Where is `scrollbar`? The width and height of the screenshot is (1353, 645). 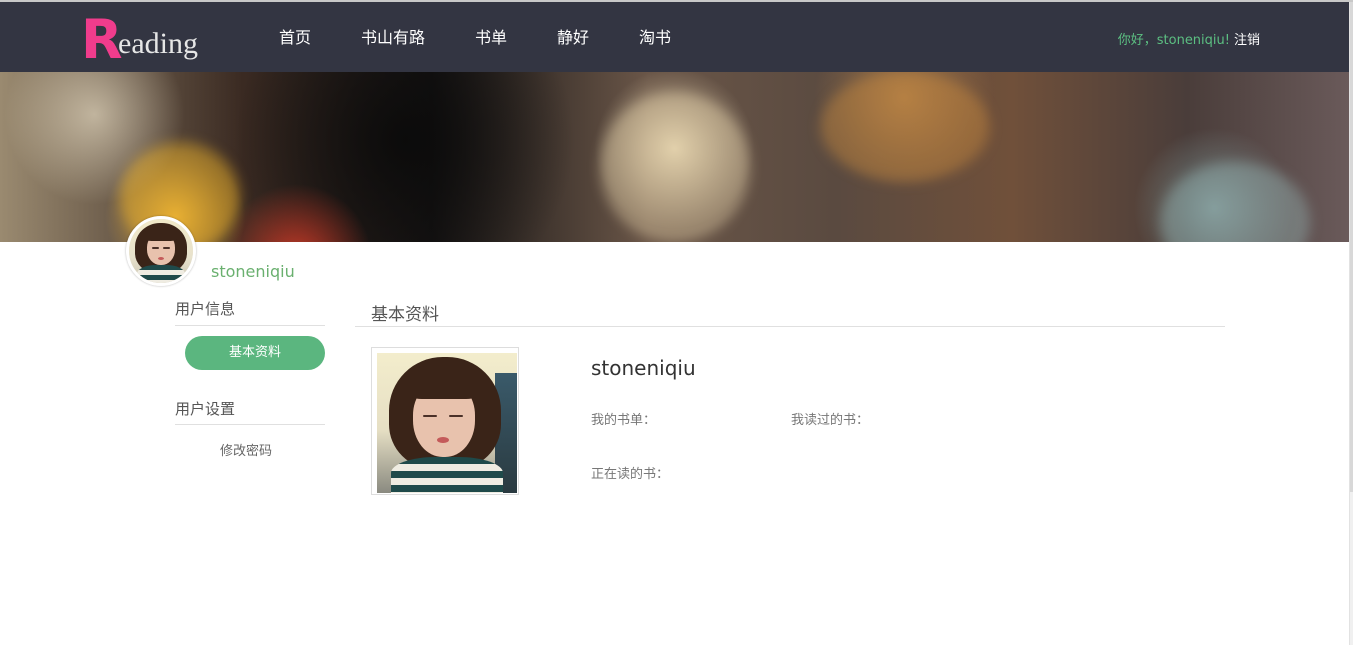 scrollbar is located at coordinates (1351, 323).